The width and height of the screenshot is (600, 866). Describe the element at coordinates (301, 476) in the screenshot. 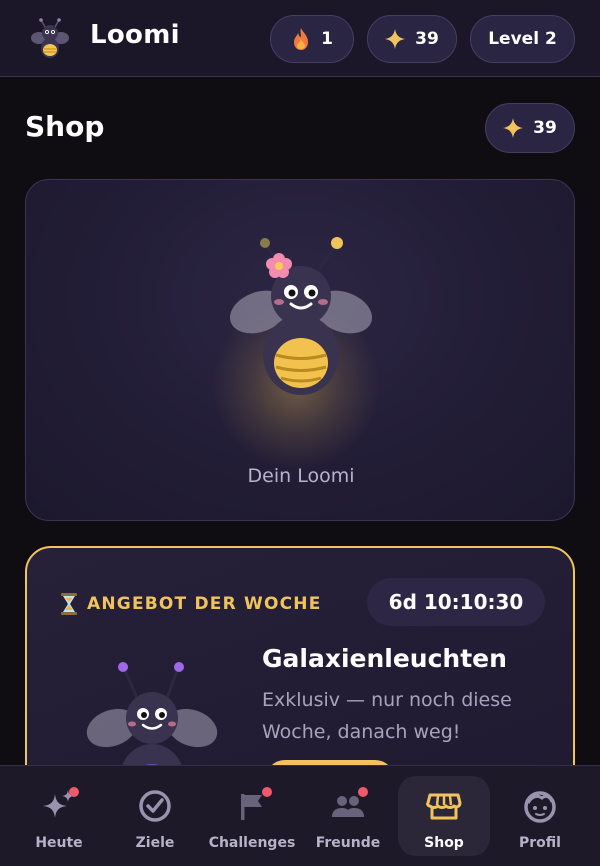

I see `mascot-caption: Dein Loomi` at that location.